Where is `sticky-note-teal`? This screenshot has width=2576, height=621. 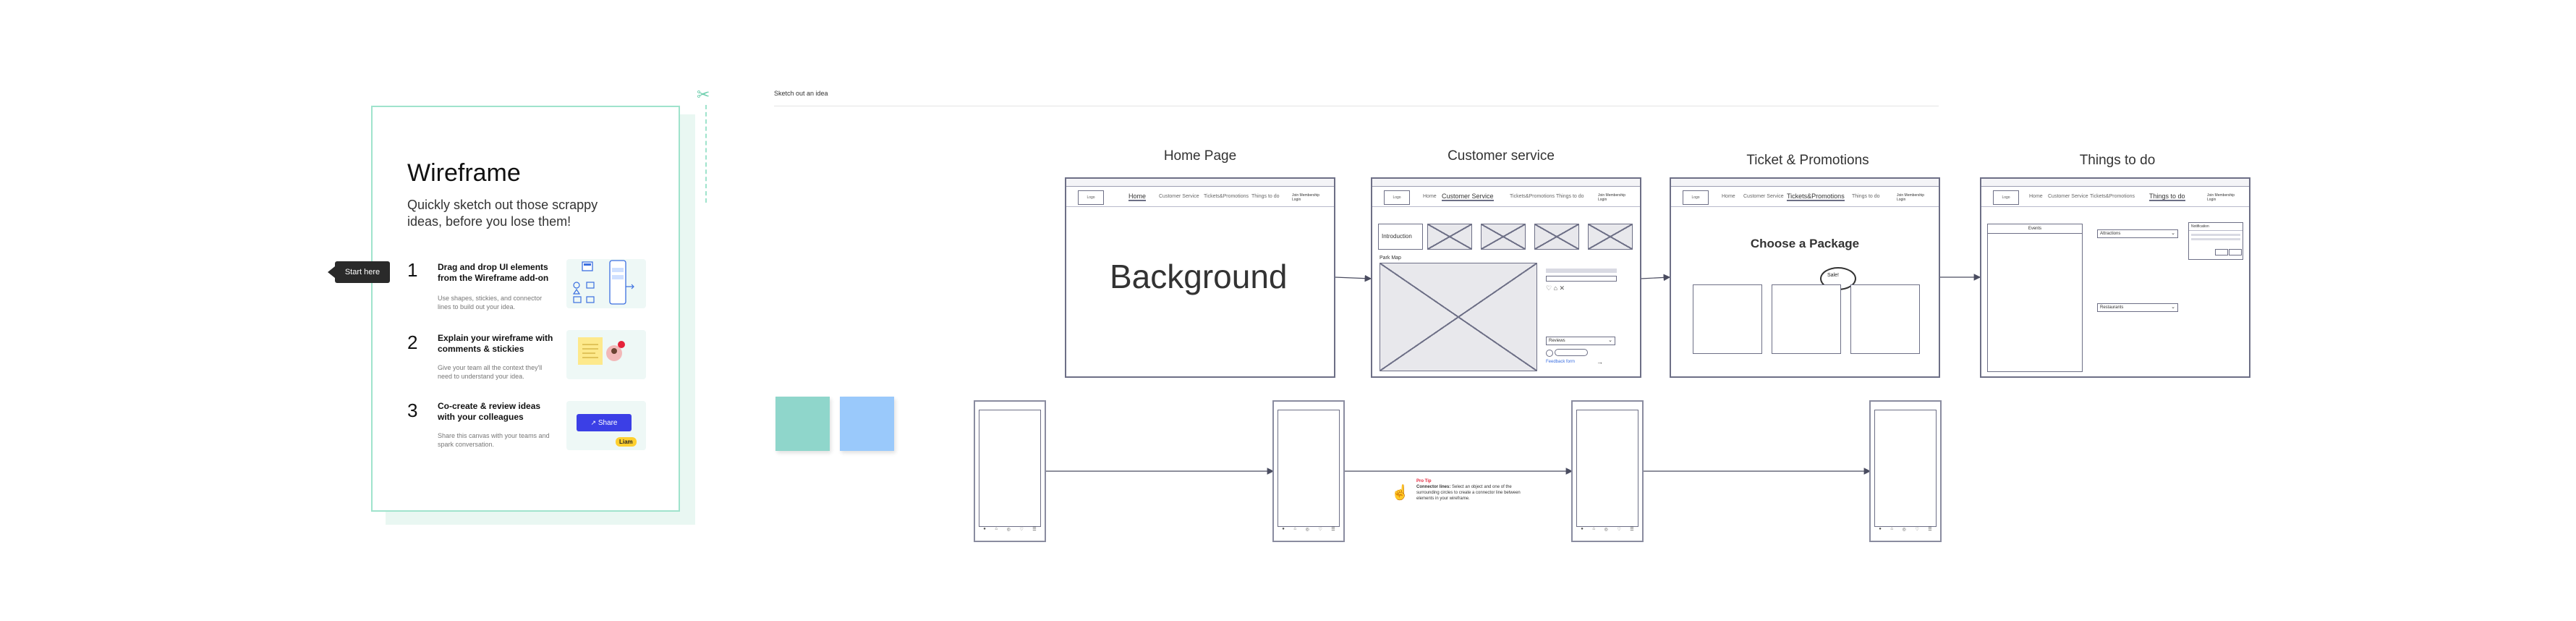 sticky-note-teal is located at coordinates (802, 424).